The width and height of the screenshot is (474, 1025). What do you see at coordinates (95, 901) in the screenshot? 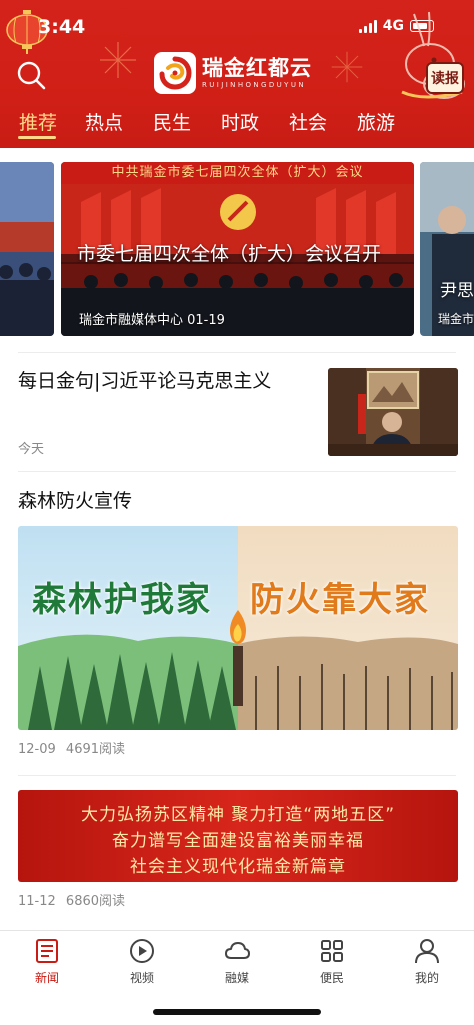
I see `news-read-count: 6860阅读` at bounding box center [95, 901].